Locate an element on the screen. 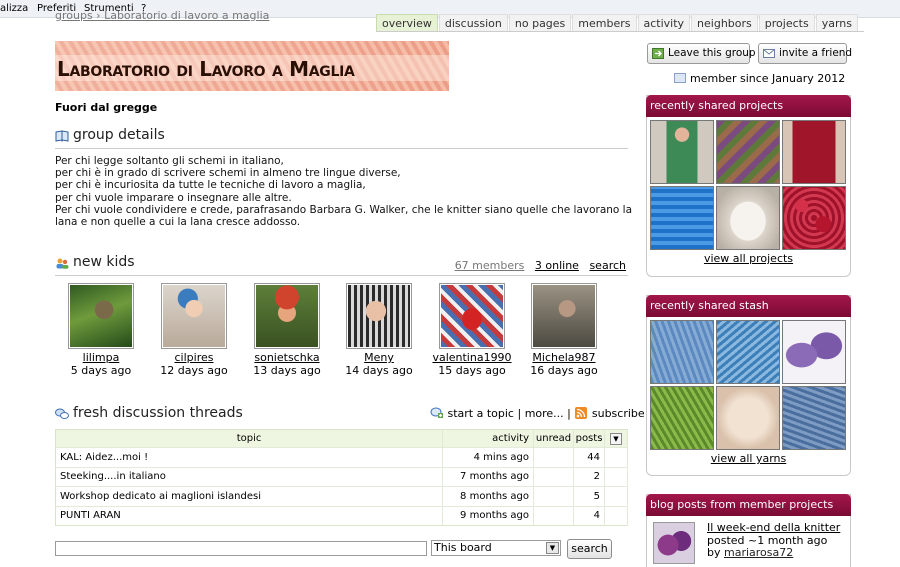 This screenshot has width=900, height=567. thread-topic: PUNTI ARAN is located at coordinates (249, 515).